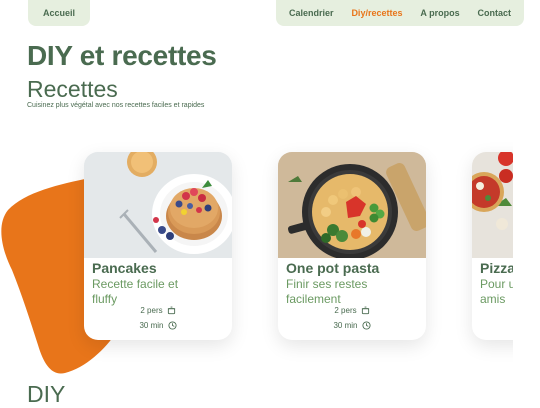  What do you see at coordinates (124, 268) in the screenshot?
I see `recipe-title: Pancakes` at bounding box center [124, 268].